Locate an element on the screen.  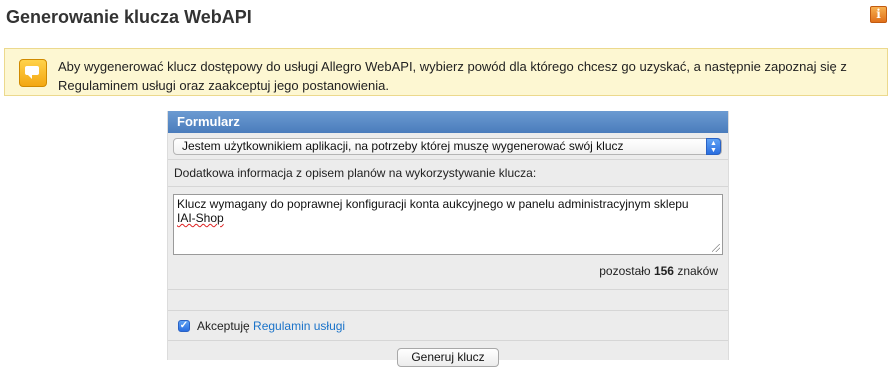
generate-key-button: Generuj klucz is located at coordinates (448, 357).